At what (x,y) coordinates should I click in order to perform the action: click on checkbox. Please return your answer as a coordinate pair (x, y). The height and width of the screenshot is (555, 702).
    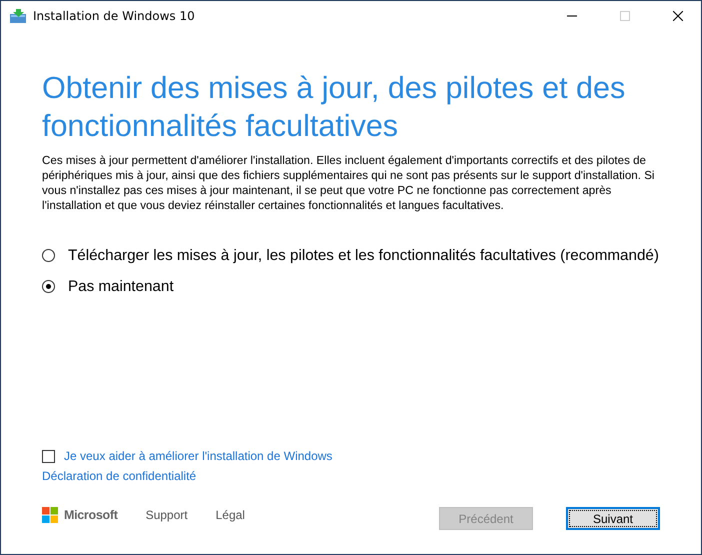
    Looking at the image, I should click on (48, 456).